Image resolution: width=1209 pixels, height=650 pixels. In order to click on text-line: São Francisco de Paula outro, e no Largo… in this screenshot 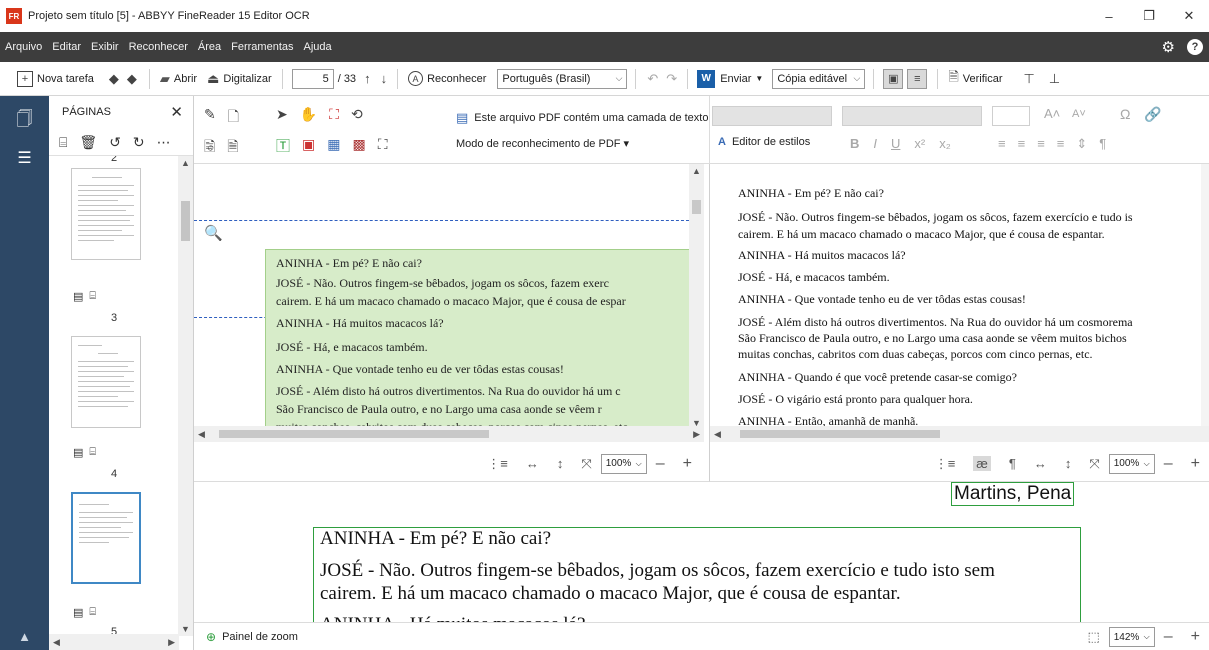, I will do `click(932, 338)`.